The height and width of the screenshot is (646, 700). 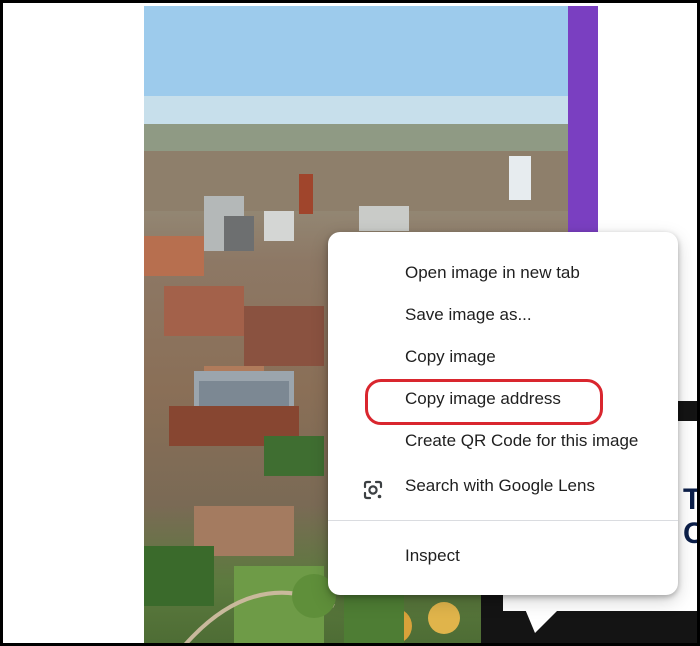 I want to click on menu-item-label: Search with Google Lens, so click(x=500, y=485).